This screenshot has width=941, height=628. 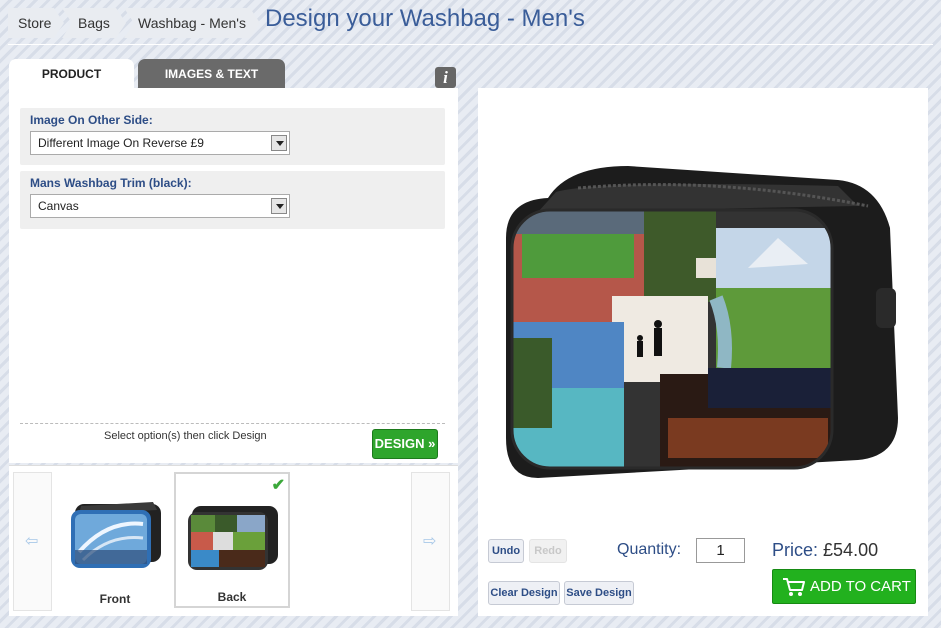 I want to click on price: Price: £54.00, so click(x=825, y=550).